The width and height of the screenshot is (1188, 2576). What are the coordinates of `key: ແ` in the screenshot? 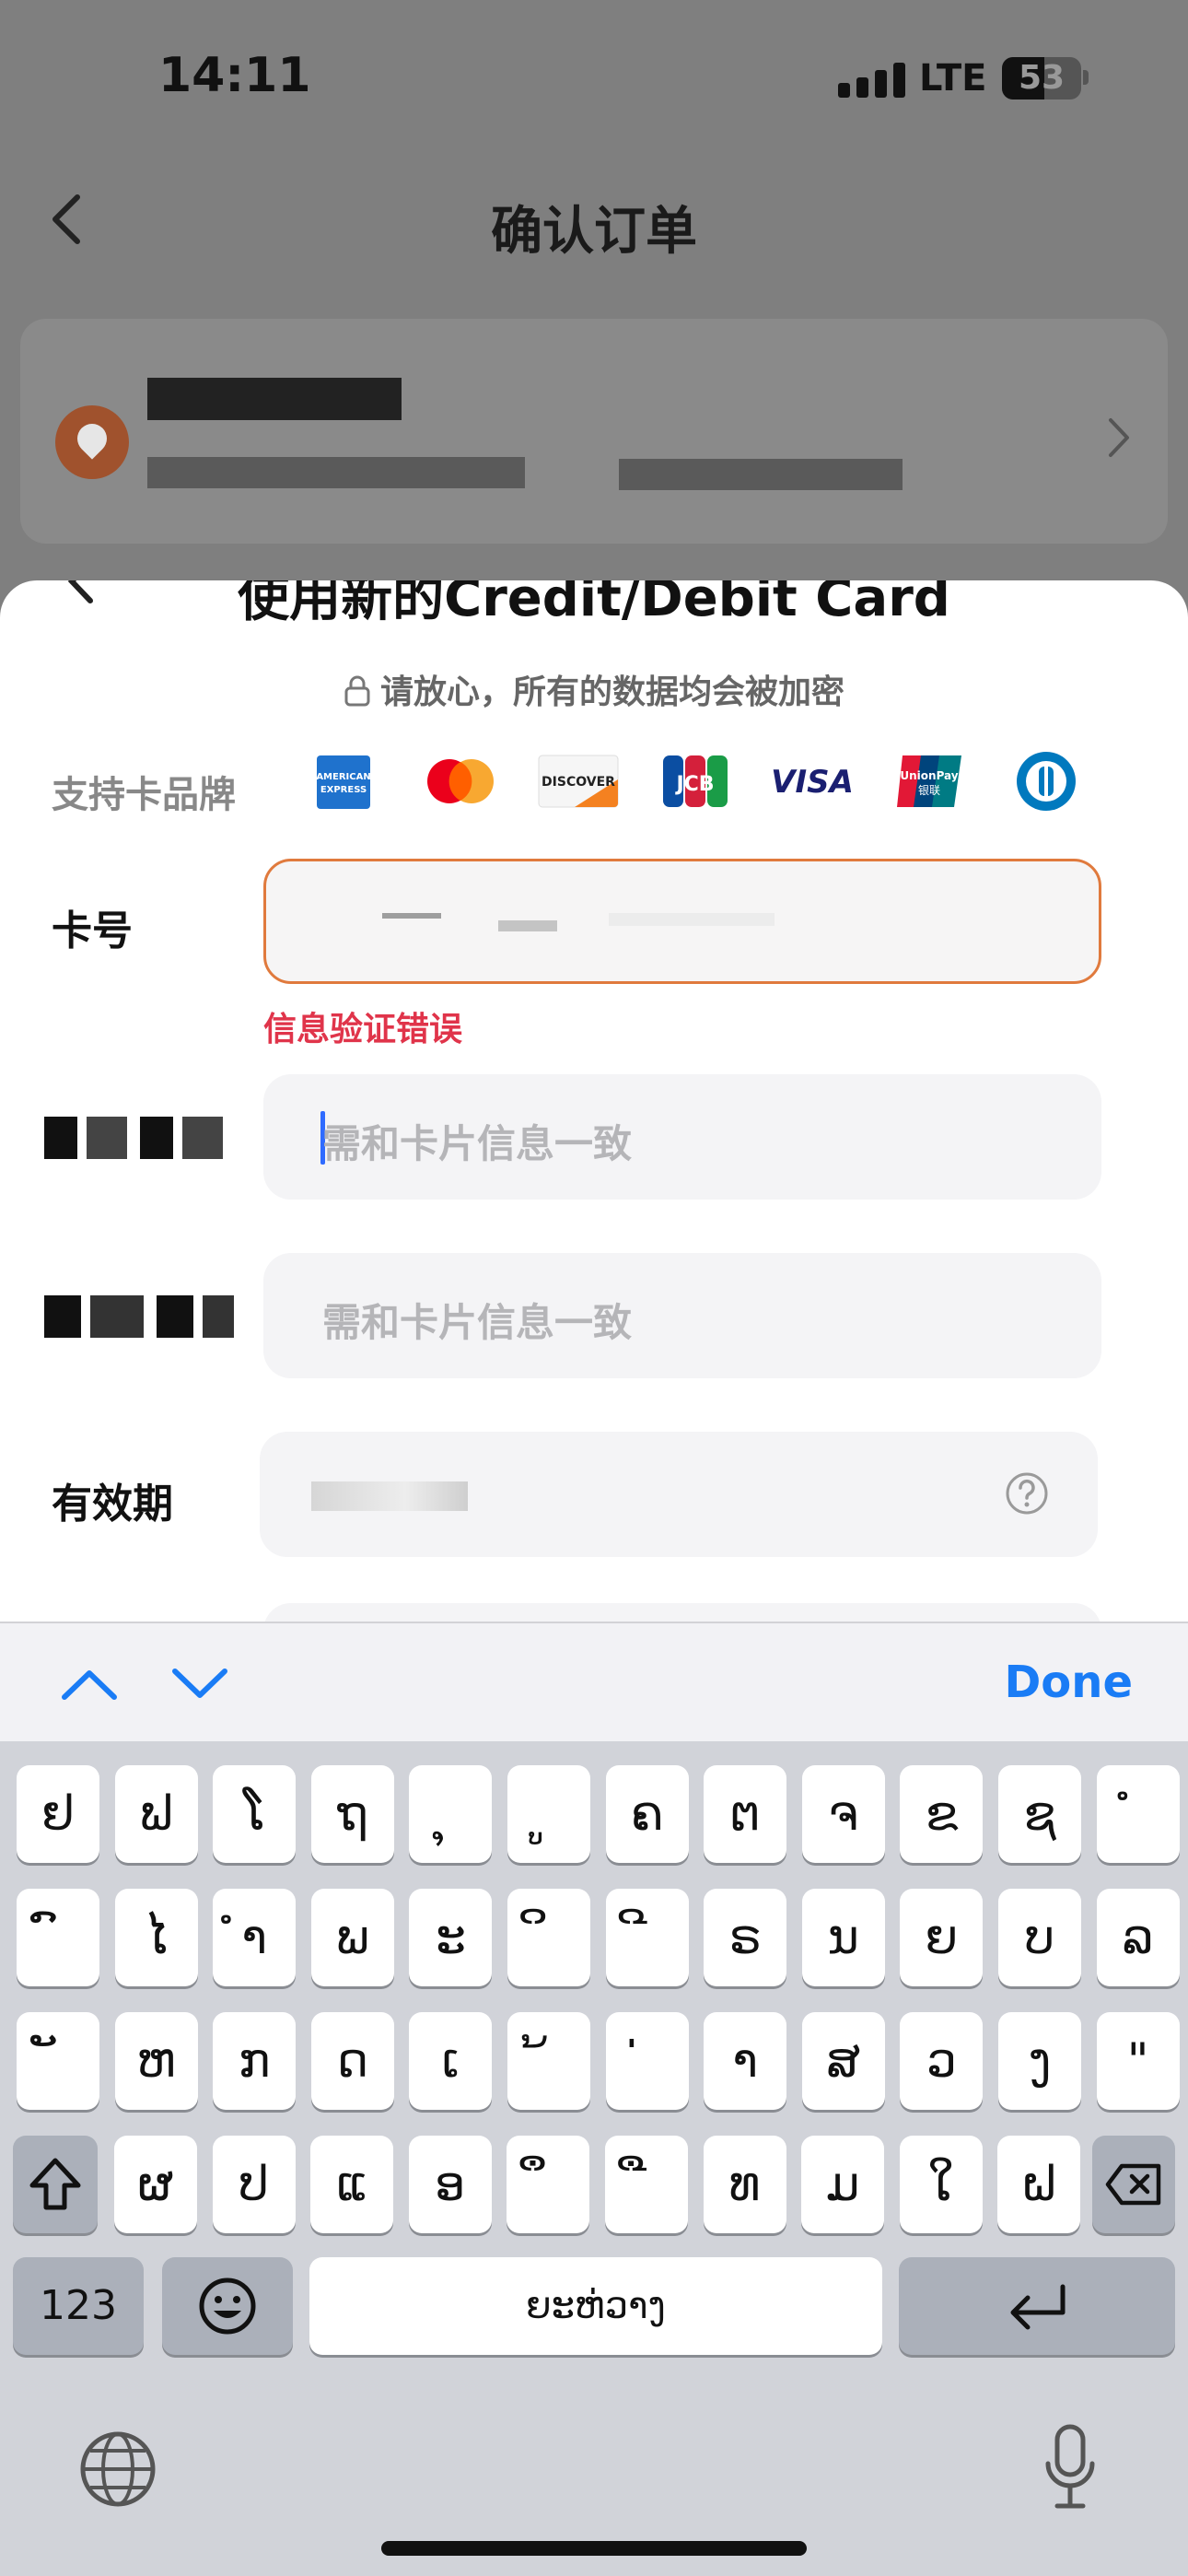 It's located at (352, 2184).